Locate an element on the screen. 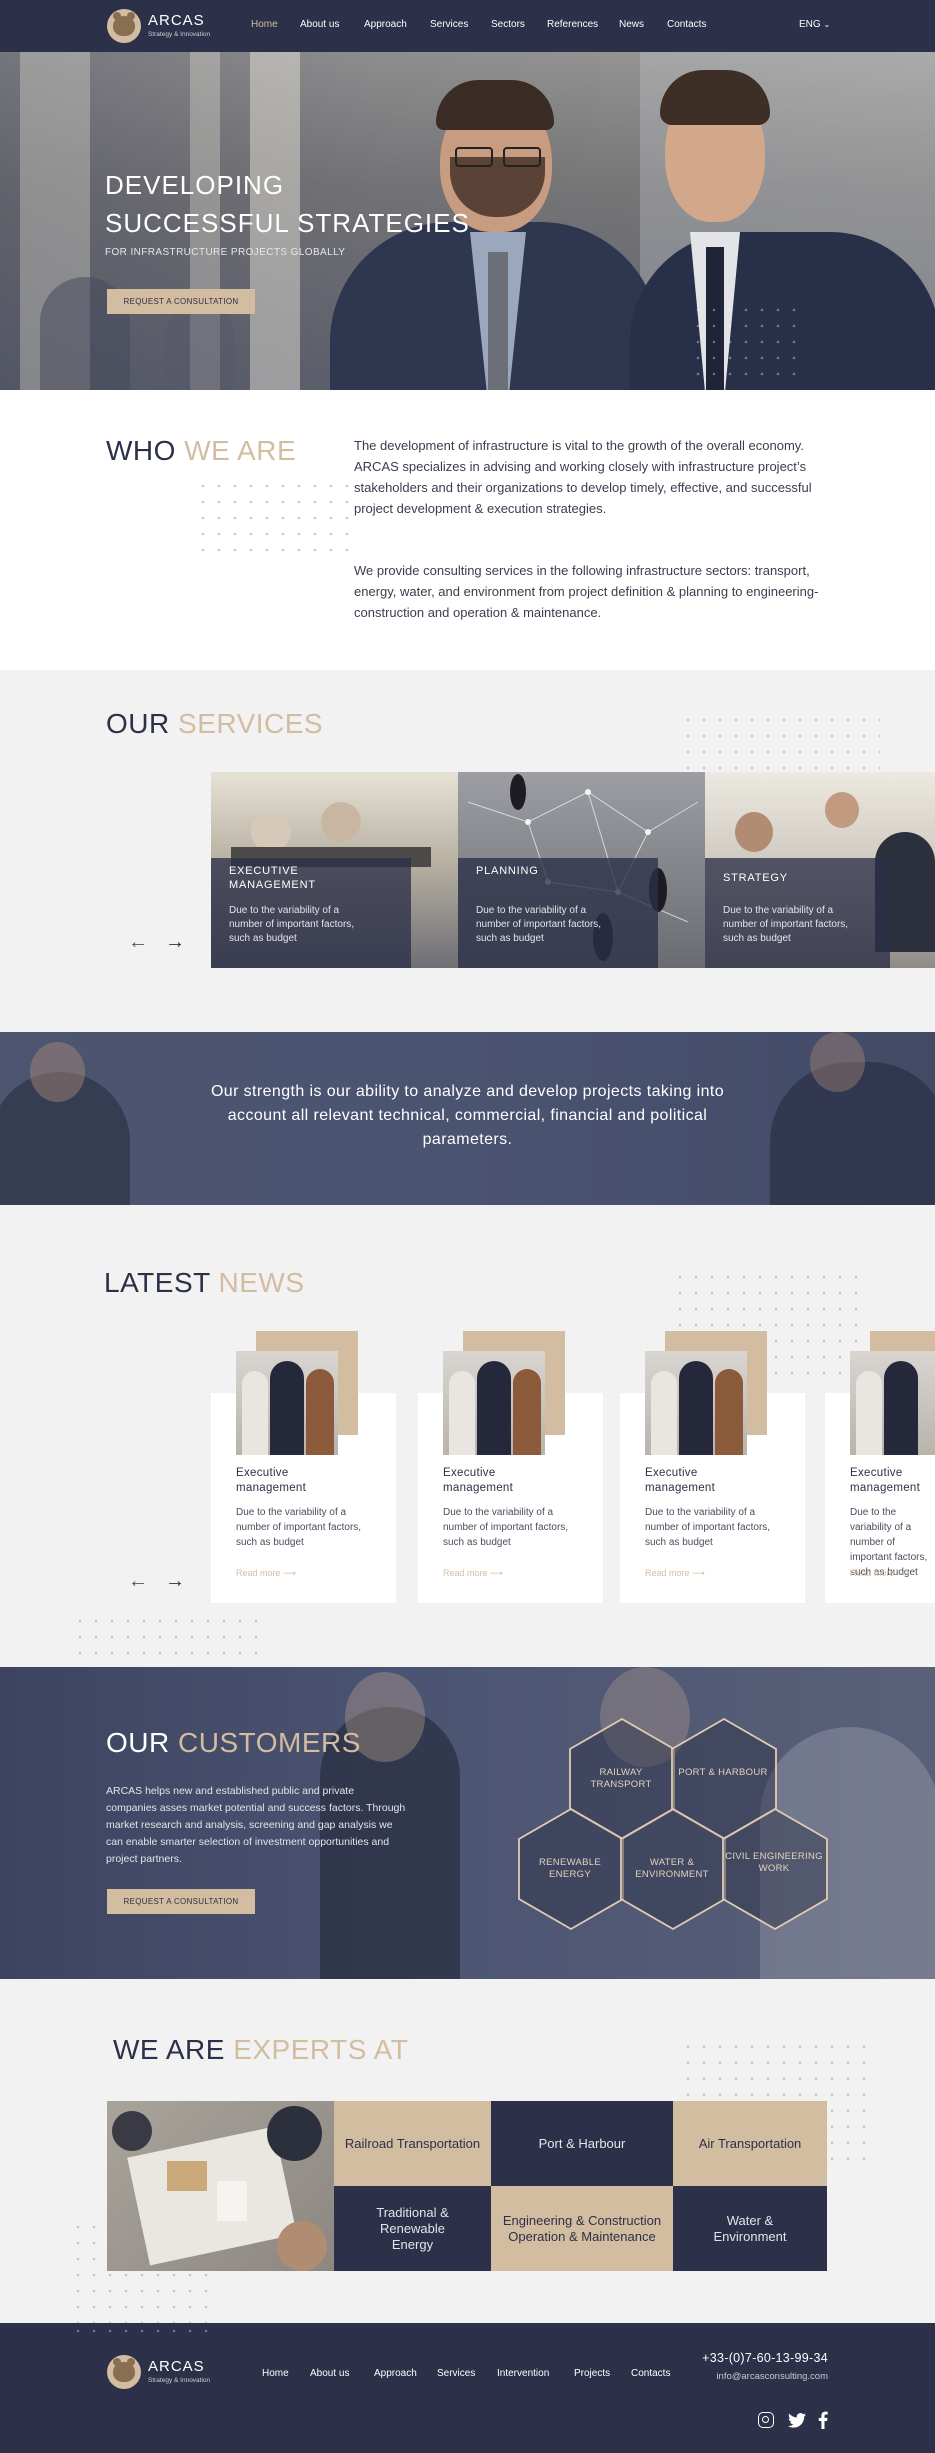 This screenshot has height=2453, width=935. footer-nav-projects: Projects is located at coordinates (592, 2373).